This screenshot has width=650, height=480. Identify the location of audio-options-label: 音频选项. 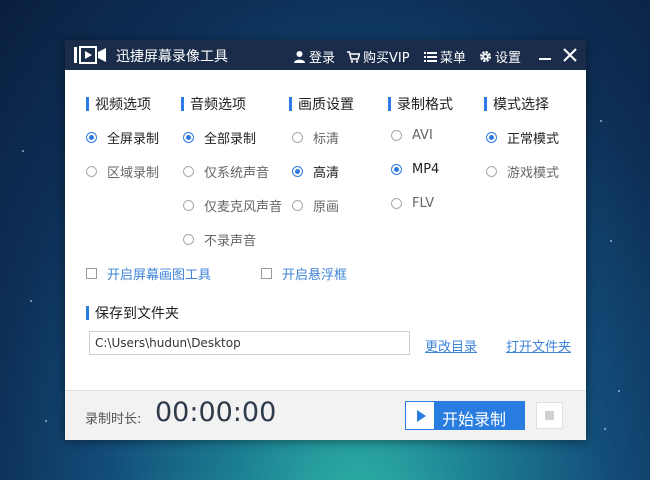
(218, 105).